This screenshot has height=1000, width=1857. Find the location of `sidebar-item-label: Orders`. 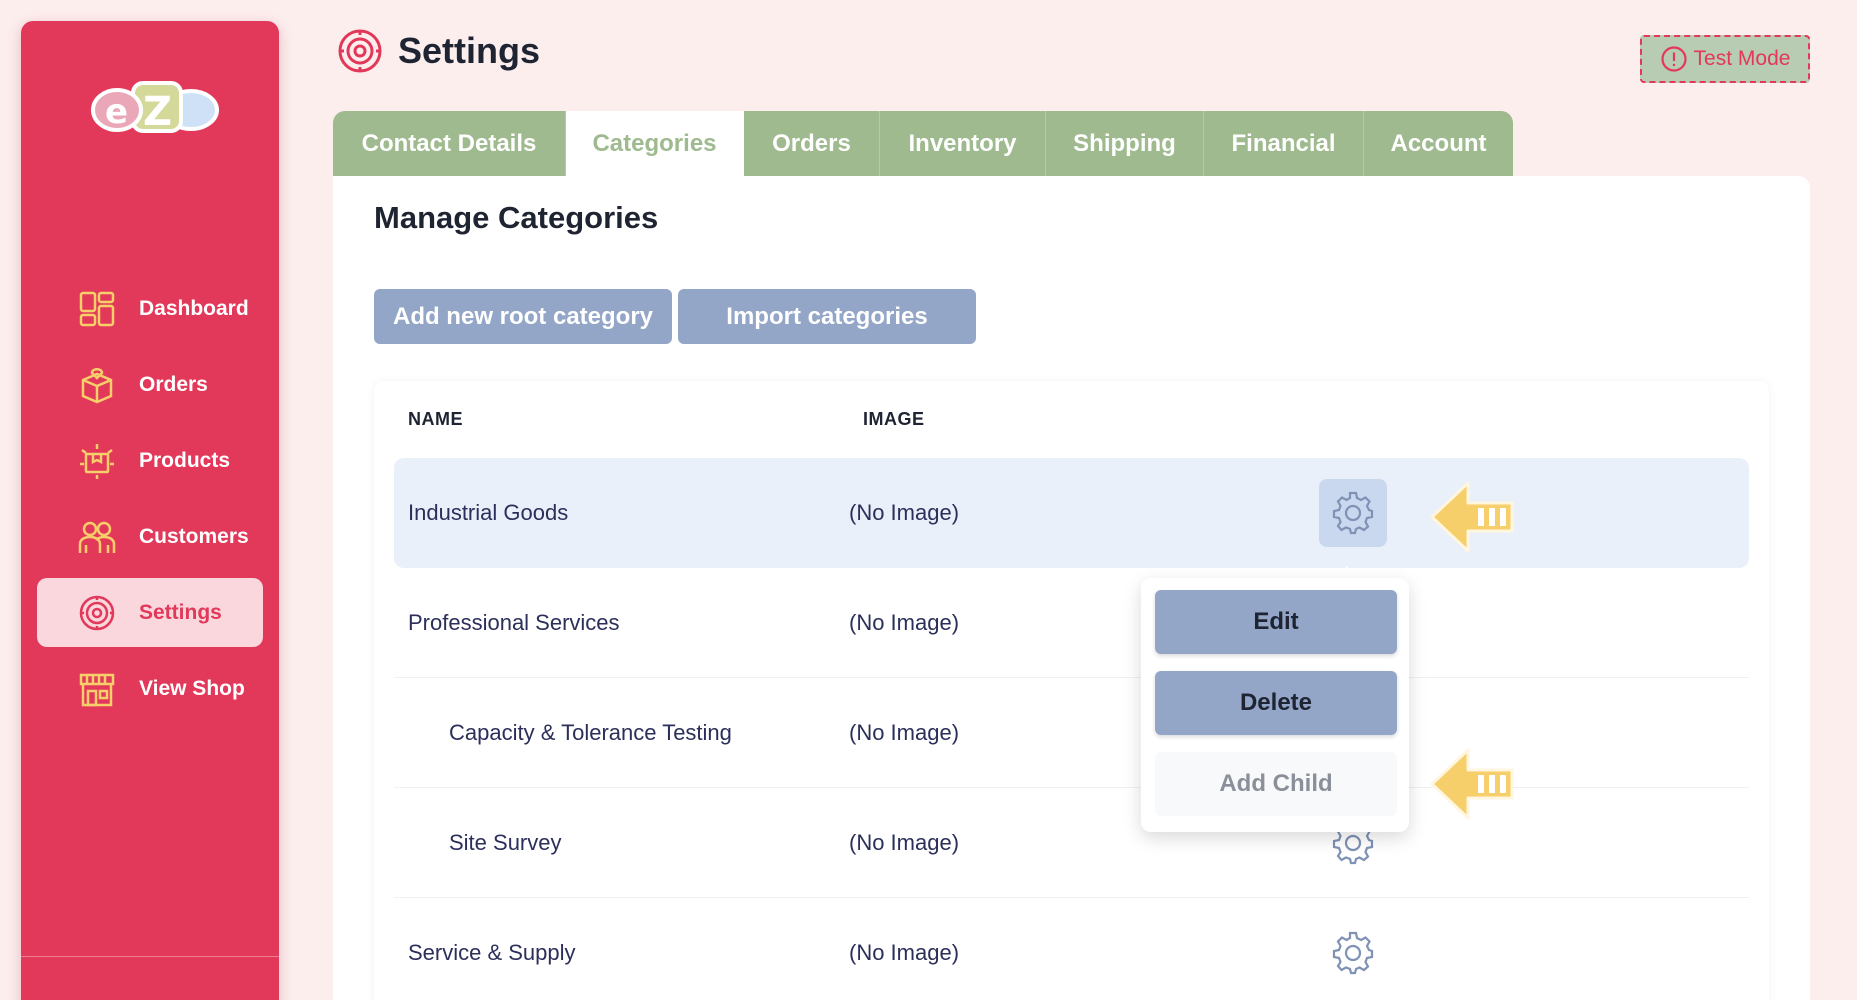

sidebar-item-label: Orders is located at coordinates (173, 384).